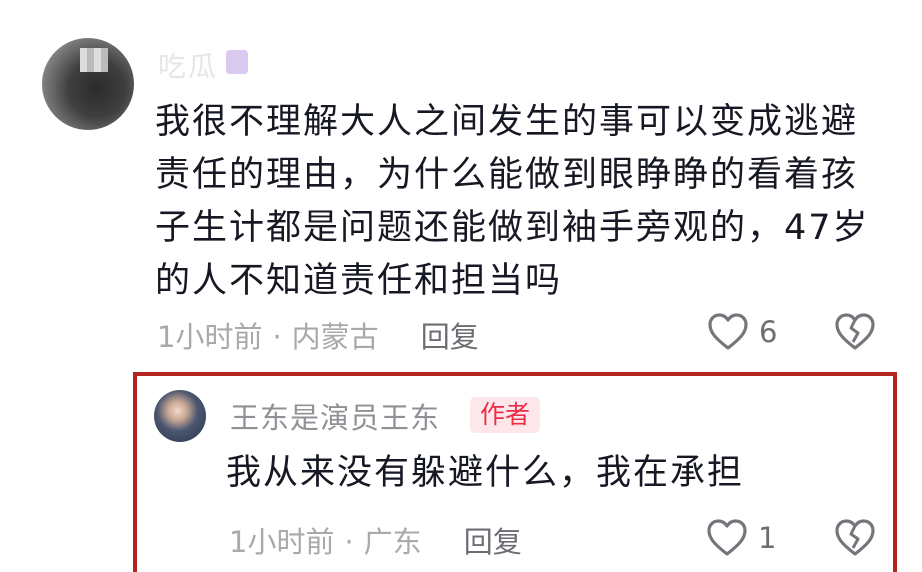 The image size is (922, 572). Describe the element at coordinates (450, 337) in the screenshot. I see `reply-button: 回复` at that location.